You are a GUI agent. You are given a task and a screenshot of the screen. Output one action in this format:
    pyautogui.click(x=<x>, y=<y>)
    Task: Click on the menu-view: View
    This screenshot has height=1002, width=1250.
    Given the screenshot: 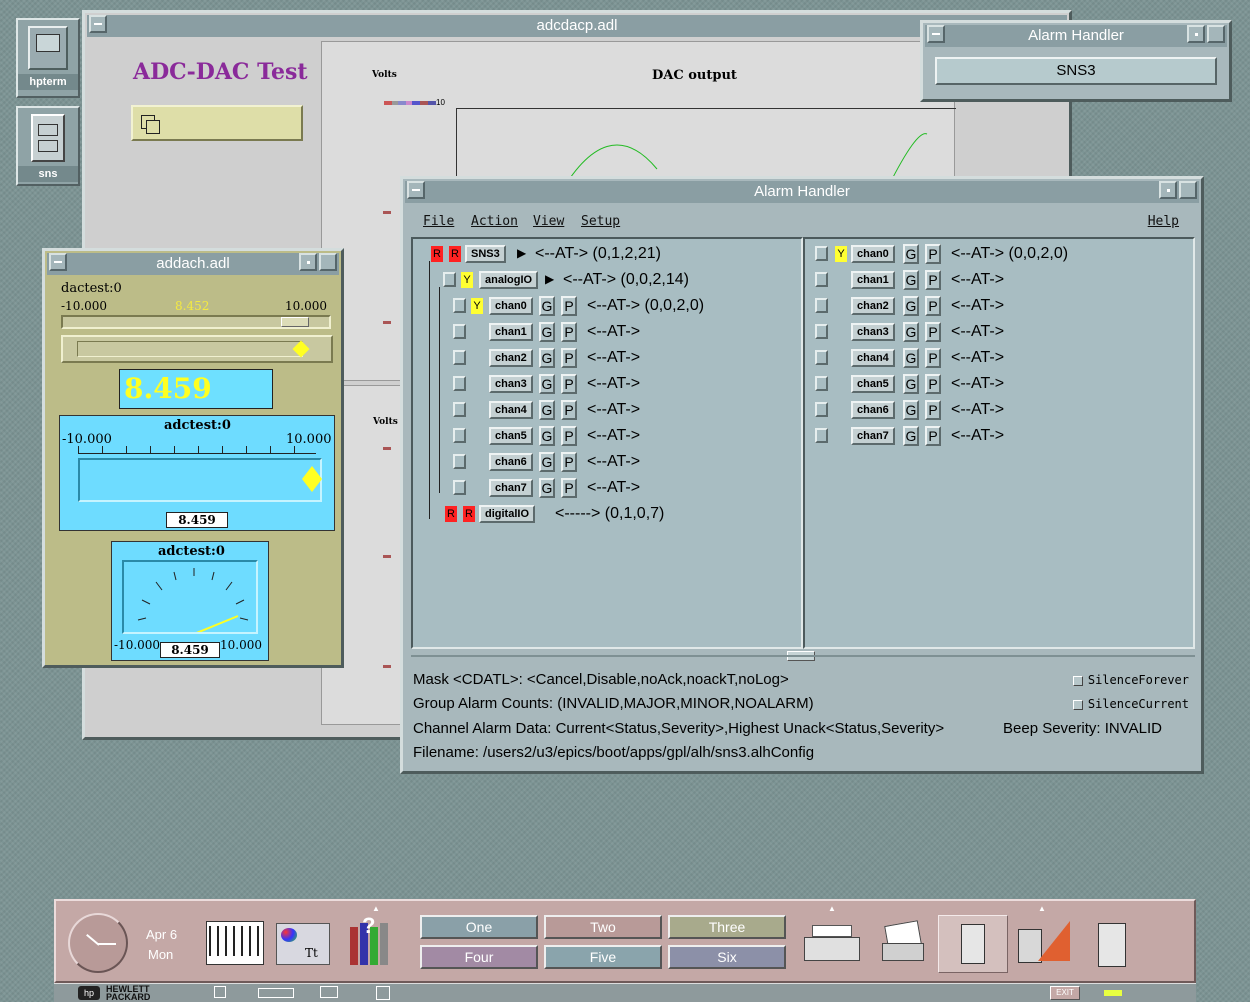 What is the action you would take?
    pyautogui.click(x=548, y=221)
    